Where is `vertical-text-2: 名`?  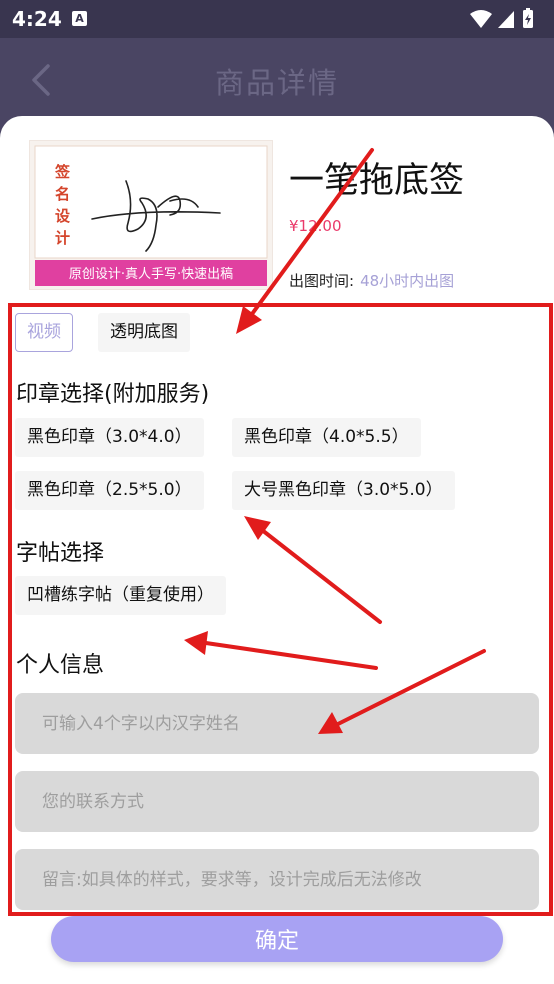
vertical-text-2: 名 is located at coordinates (62, 194).